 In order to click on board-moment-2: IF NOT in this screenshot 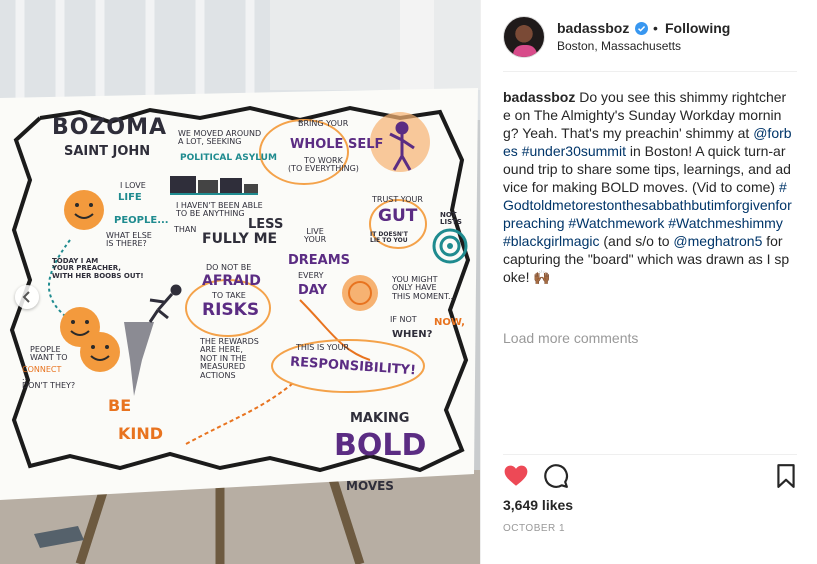, I will do `click(403, 319)`.